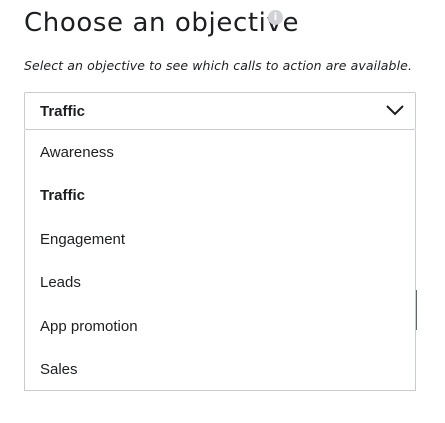 Image resolution: width=445 pixels, height=423 pixels. Describe the element at coordinates (395, 110) in the screenshot. I see `chevron-down-icon` at that location.